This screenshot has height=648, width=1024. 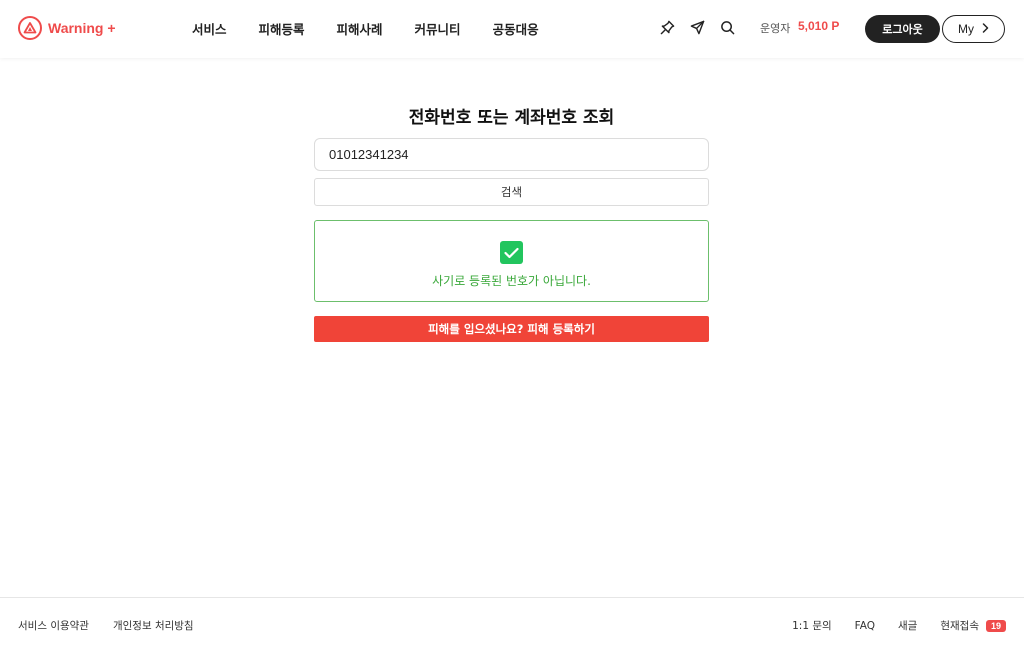 I want to click on footer-left-links: 서비스 이용약관 개인정보 처리방침, so click(x=106, y=625).